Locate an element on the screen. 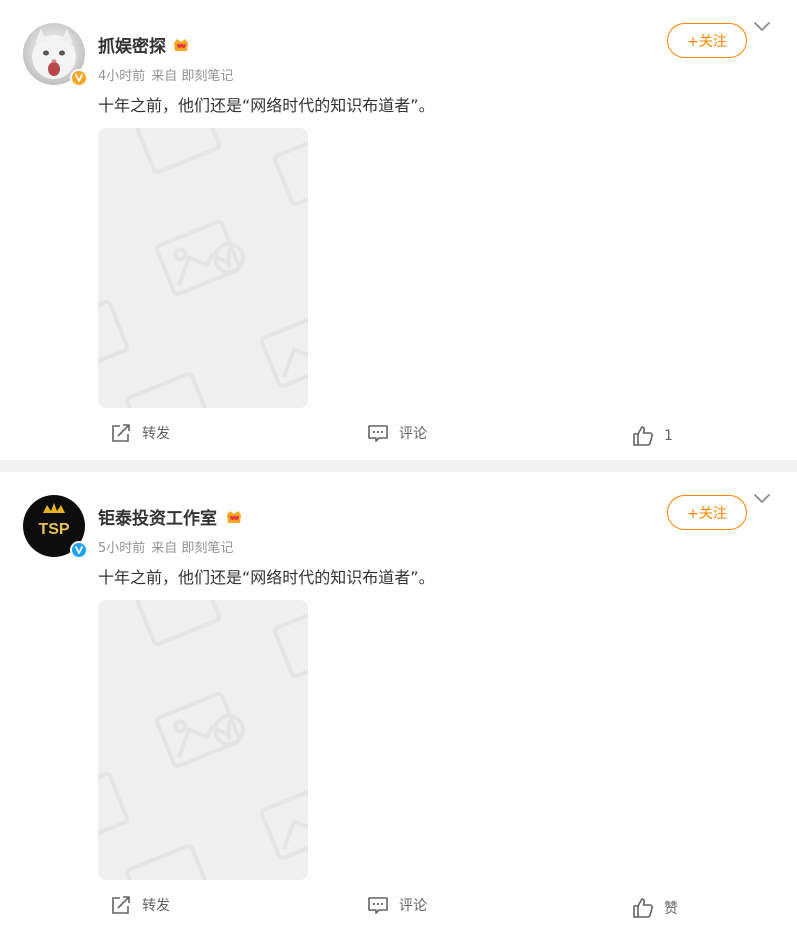  avatar: TSP is located at coordinates (55, 527).